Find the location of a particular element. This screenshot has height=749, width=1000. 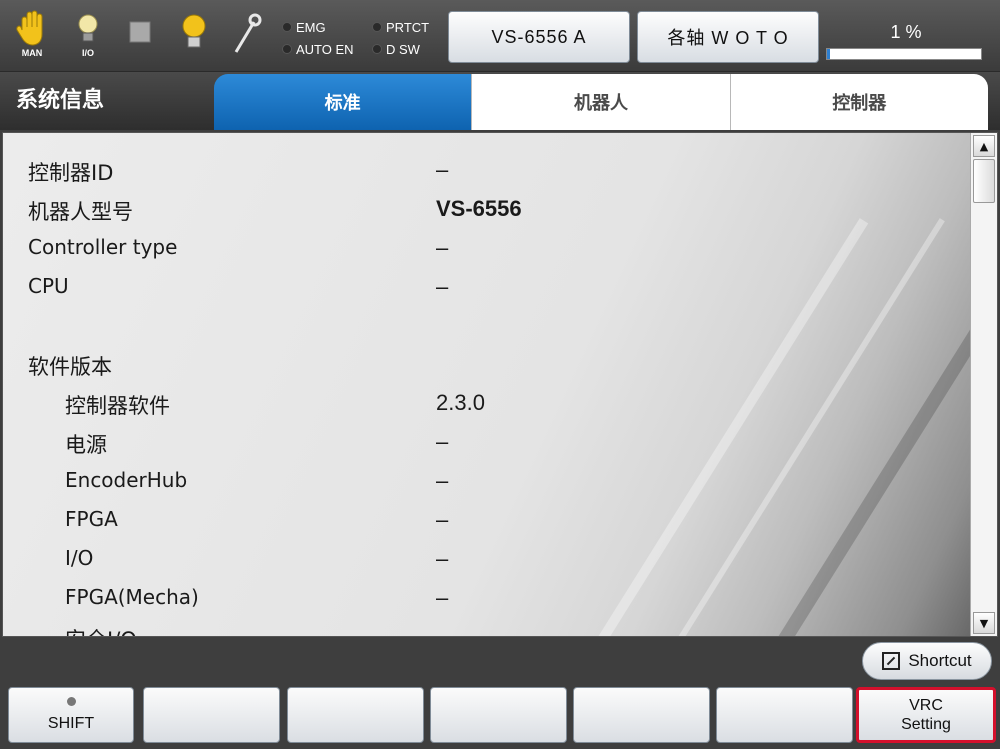

vrc-setting-label: Setting is located at coordinates (926, 724).